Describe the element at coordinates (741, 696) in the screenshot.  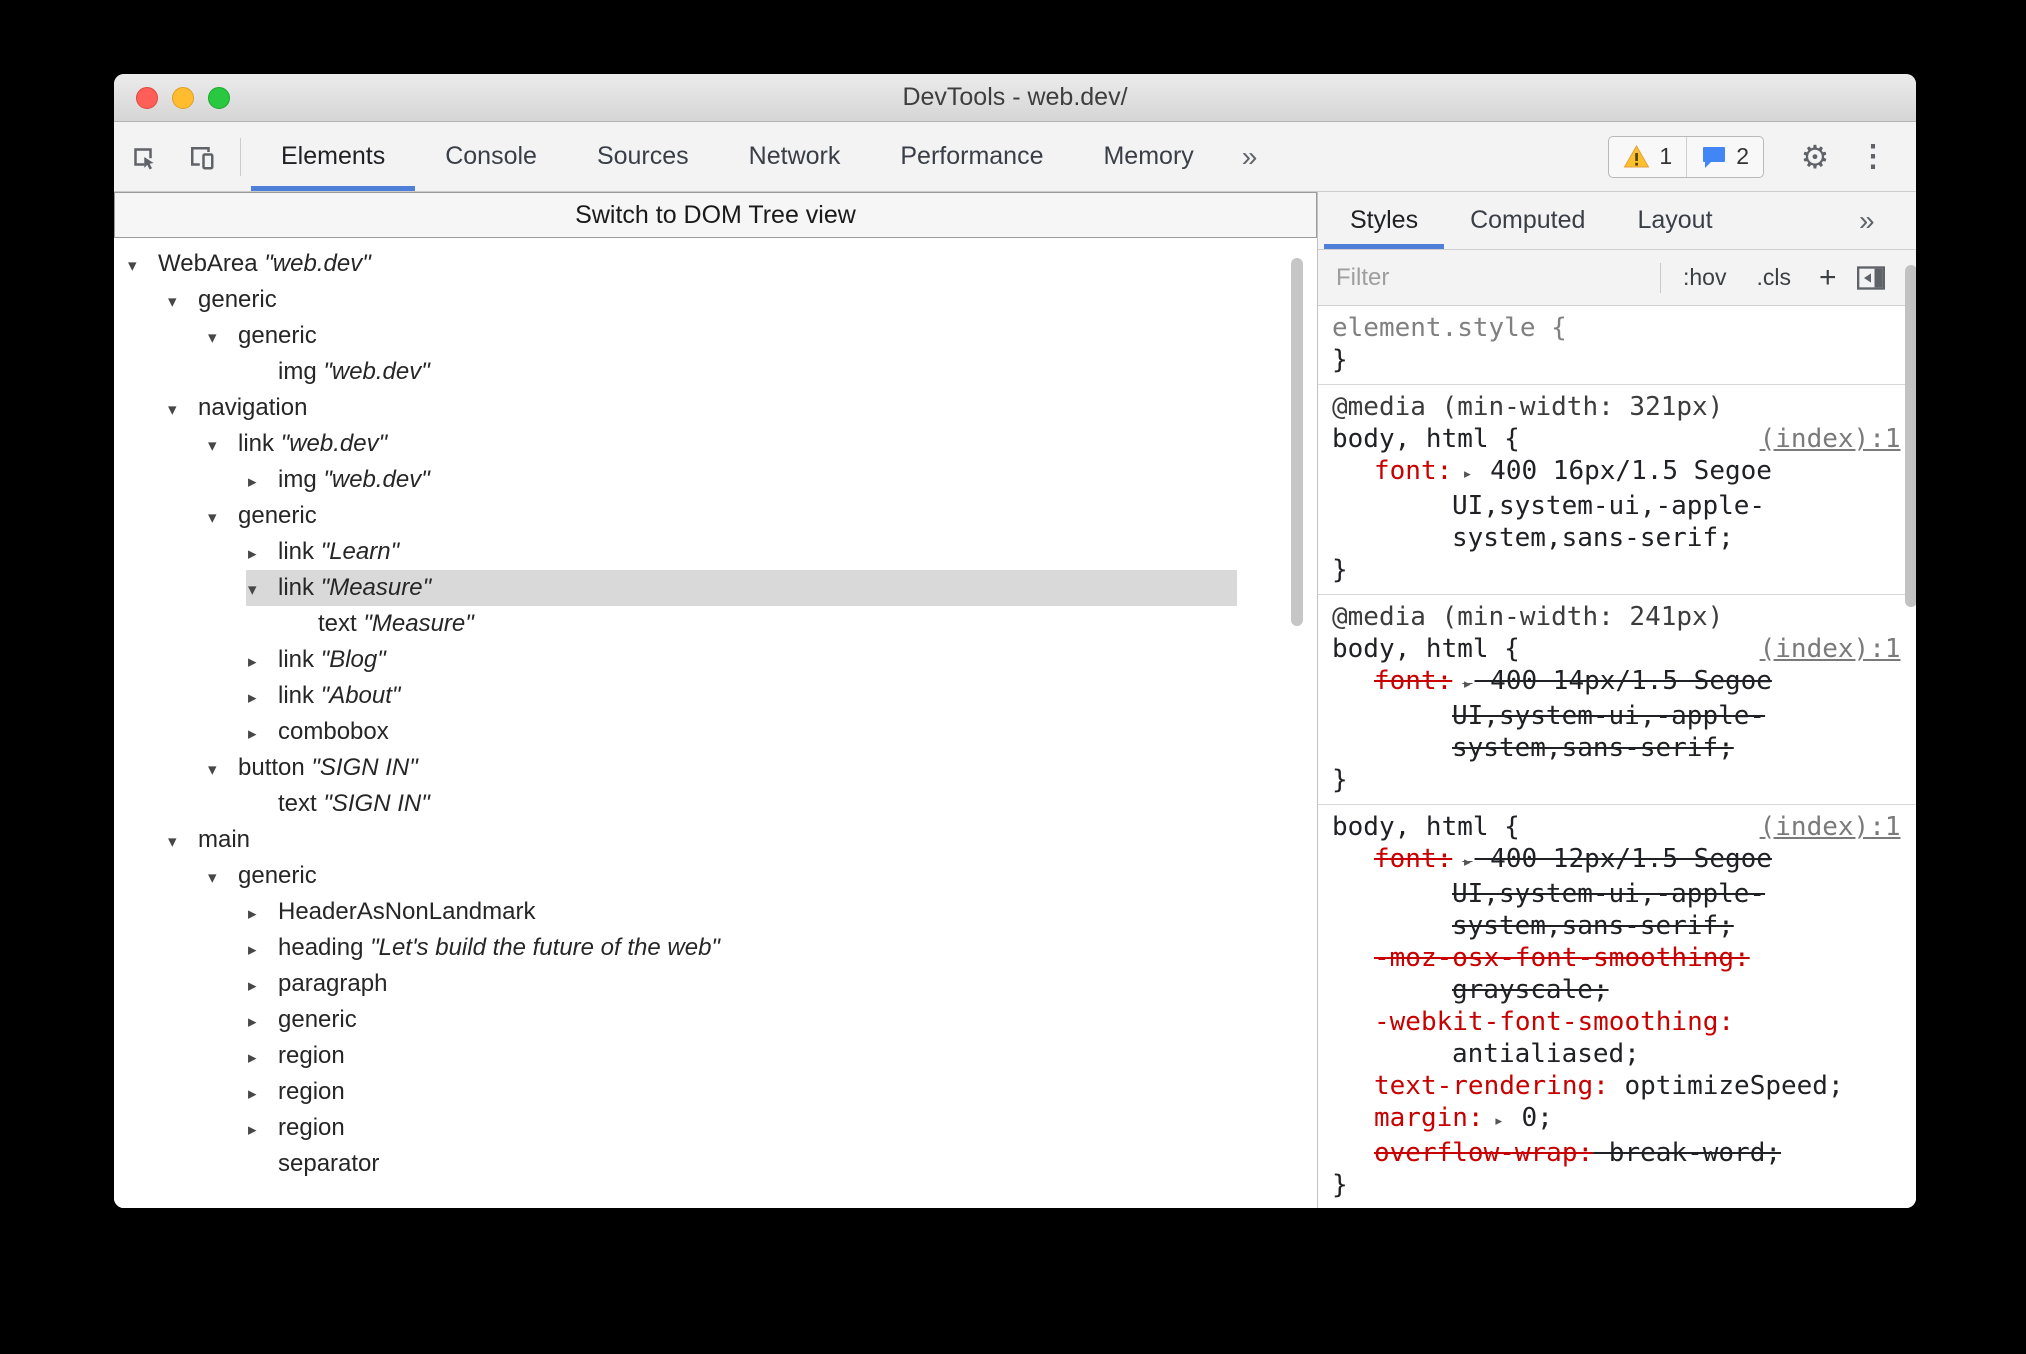
I see `tree-row: ▸ link "About"` at that location.